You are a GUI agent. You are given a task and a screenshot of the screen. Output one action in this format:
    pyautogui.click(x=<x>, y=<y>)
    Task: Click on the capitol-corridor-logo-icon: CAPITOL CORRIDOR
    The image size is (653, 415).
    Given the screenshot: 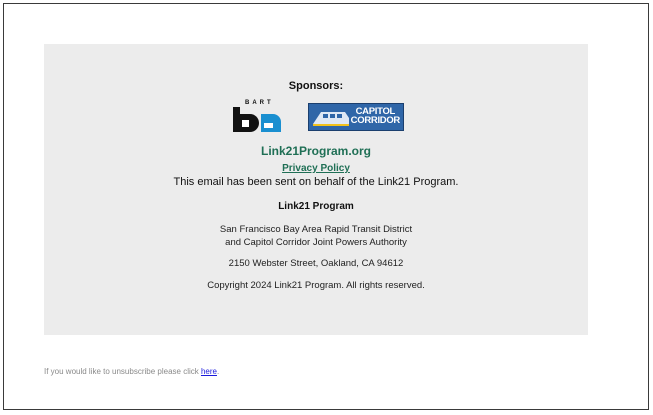 What is the action you would take?
    pyautogui.click(x=356, y=117)
    